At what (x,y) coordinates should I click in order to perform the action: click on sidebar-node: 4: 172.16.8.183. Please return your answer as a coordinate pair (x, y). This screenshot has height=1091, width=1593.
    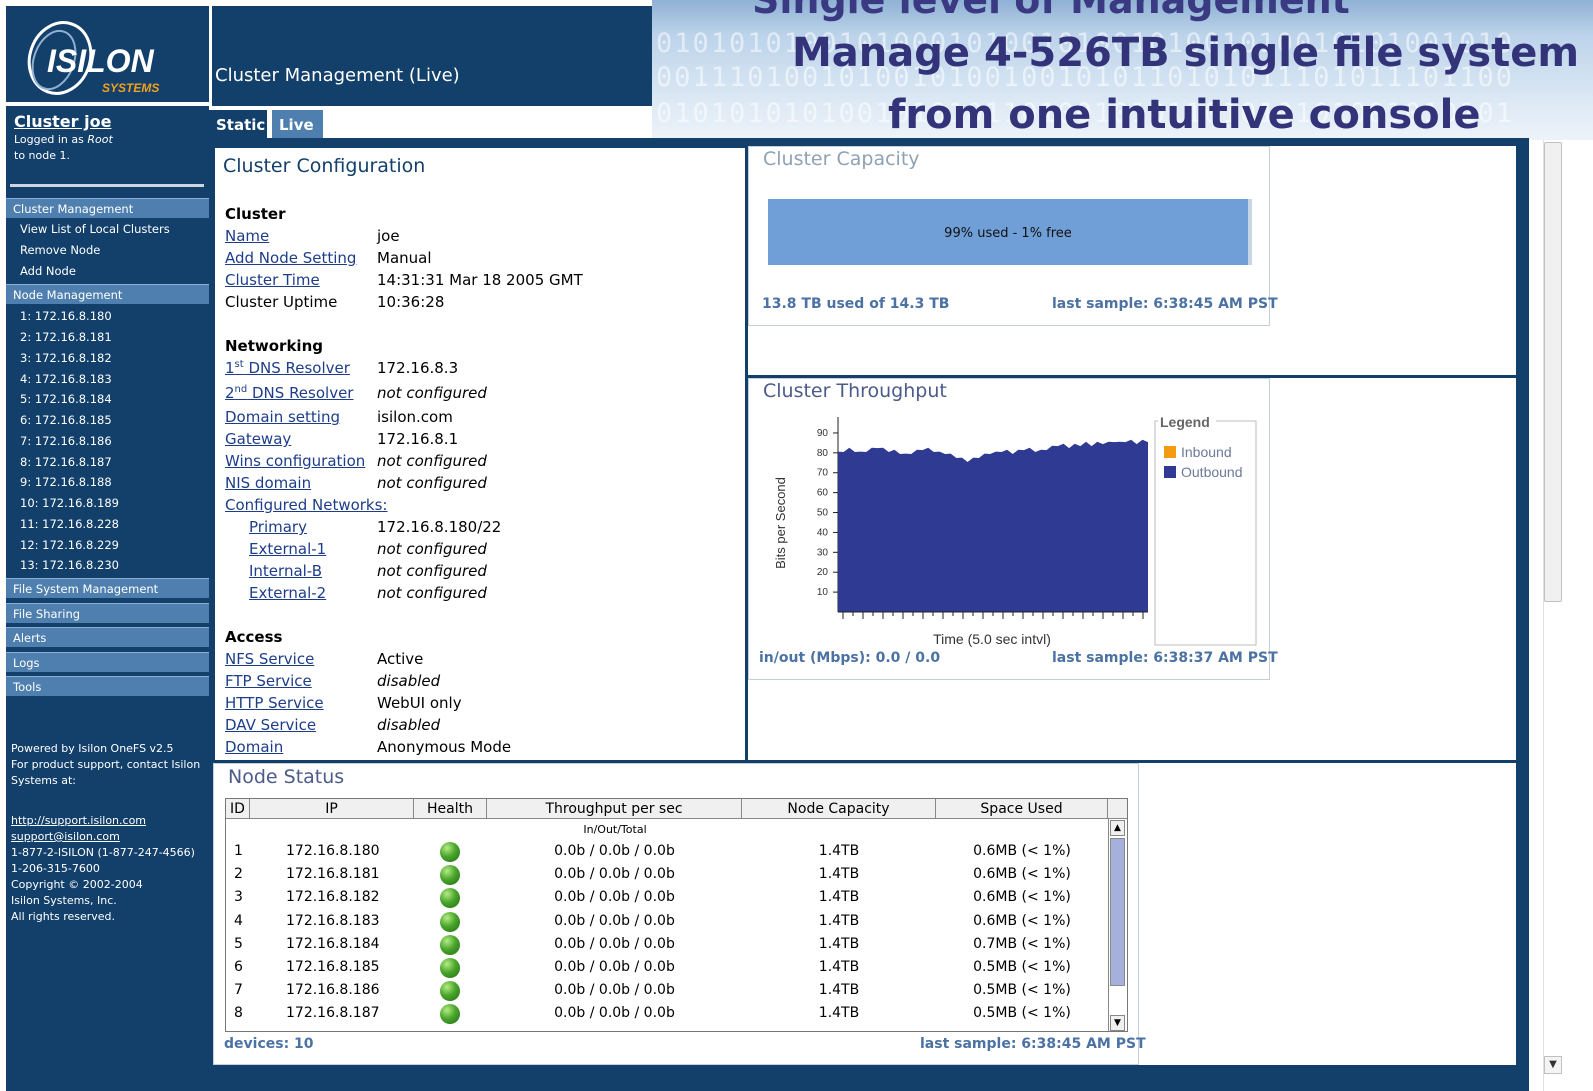
    Looking at the image, I should click on (66, 379).